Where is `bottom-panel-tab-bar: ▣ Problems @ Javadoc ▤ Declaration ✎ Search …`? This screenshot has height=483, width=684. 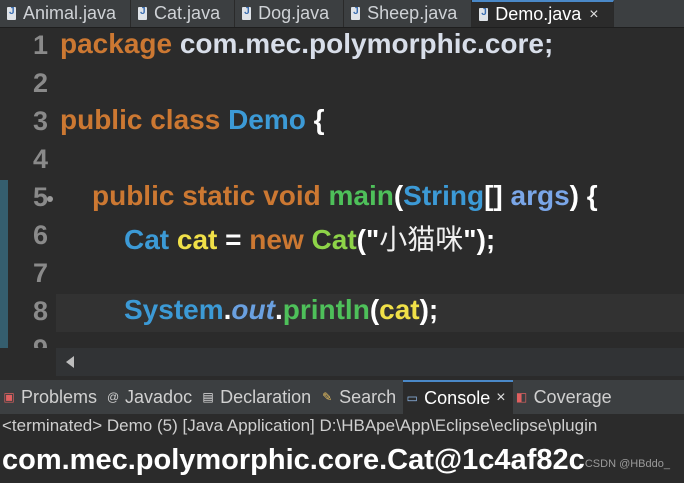 bottom-panel-tab-bar: ▣ Problems @ Javadoc ▤ Declaration ✎ Search … is located at coordinates (342, 397).